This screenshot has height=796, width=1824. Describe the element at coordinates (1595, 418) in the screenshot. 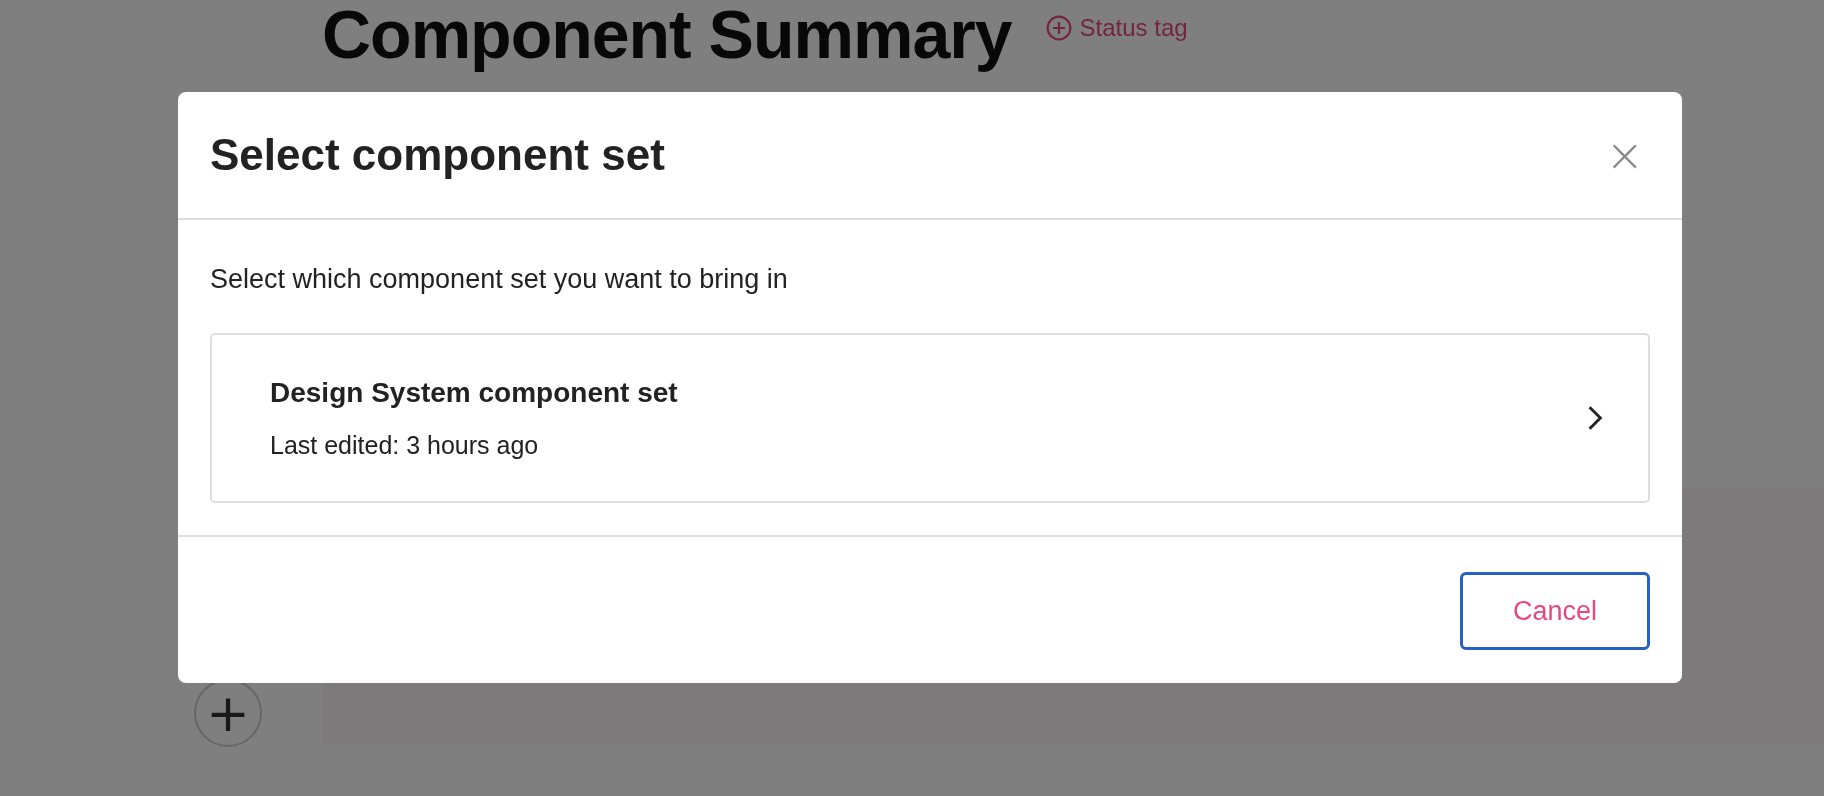

I see `chevron-right-icon` at that location.